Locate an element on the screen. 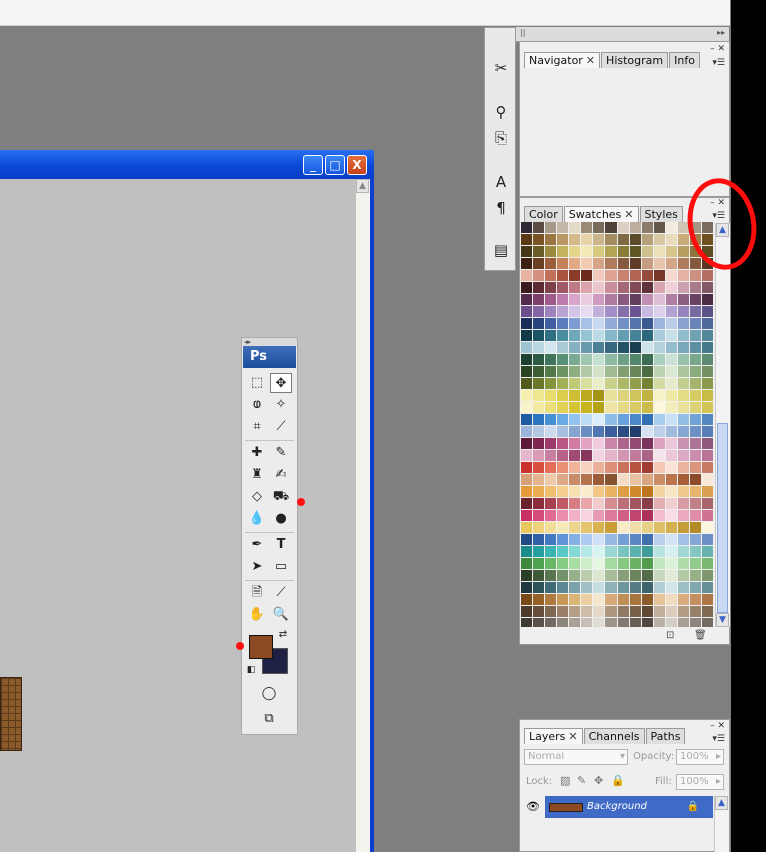 The height and width of the screenshot is (852, 766). layers-scrollbar: ▲ is located at coordinates (721, 824).